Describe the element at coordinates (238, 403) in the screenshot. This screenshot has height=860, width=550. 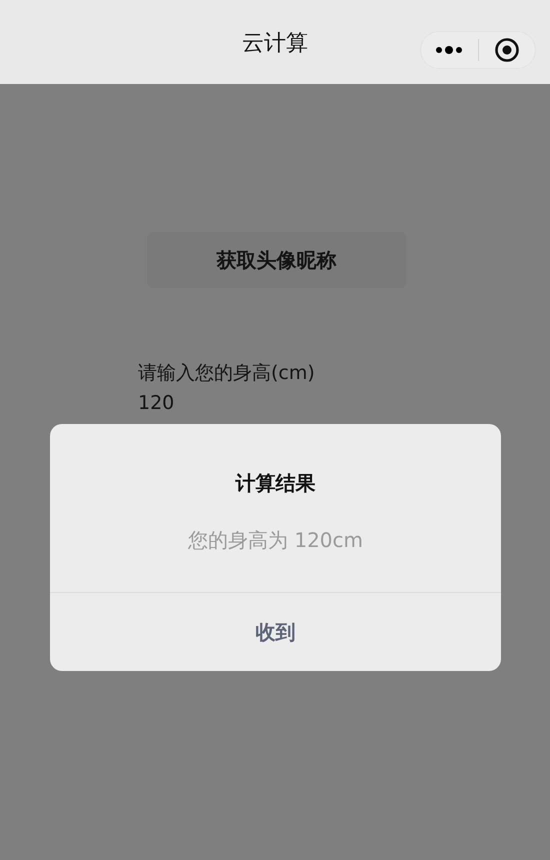
I see `height-input: 120` at that location.